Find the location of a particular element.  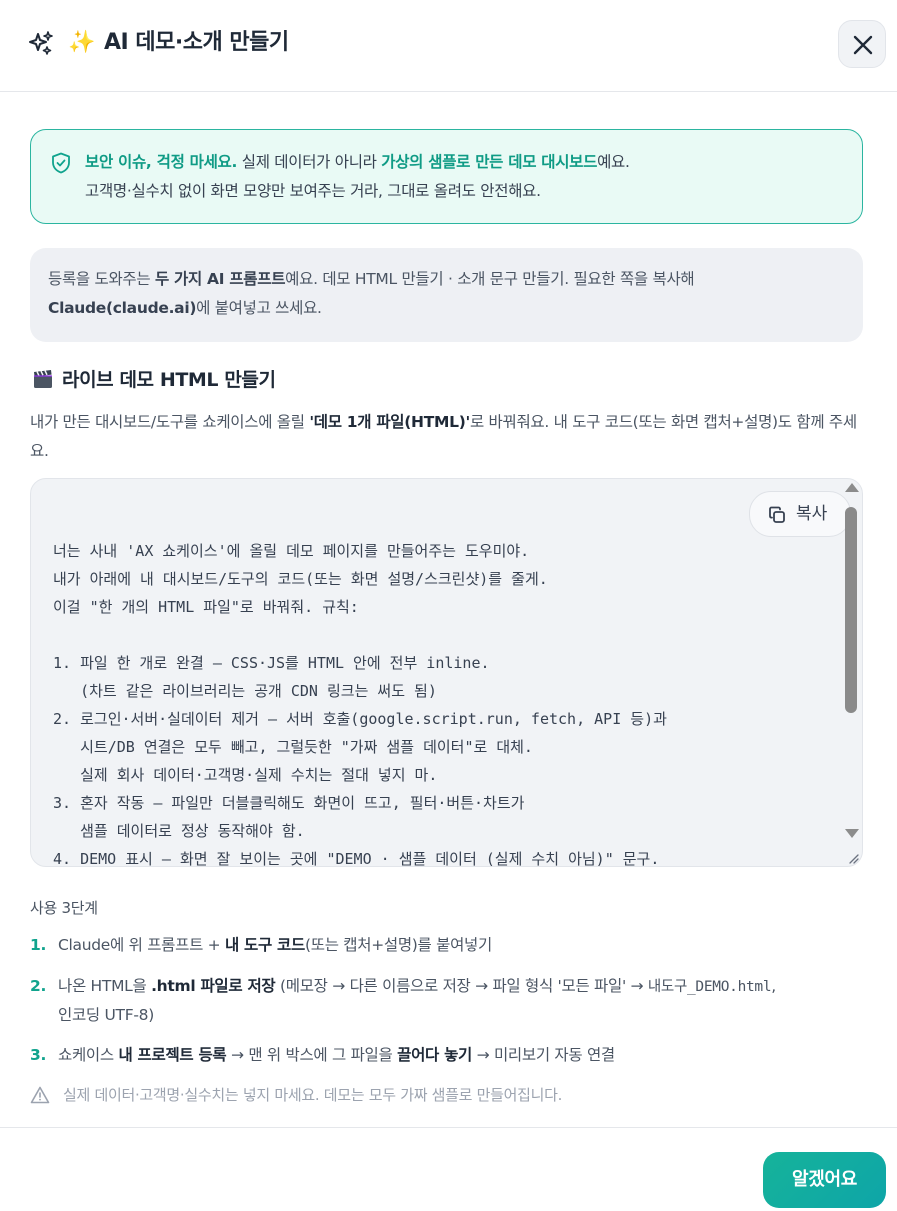

section-title: 라이브 데모 HTML 만들기 is located at coordinates (154, 380).